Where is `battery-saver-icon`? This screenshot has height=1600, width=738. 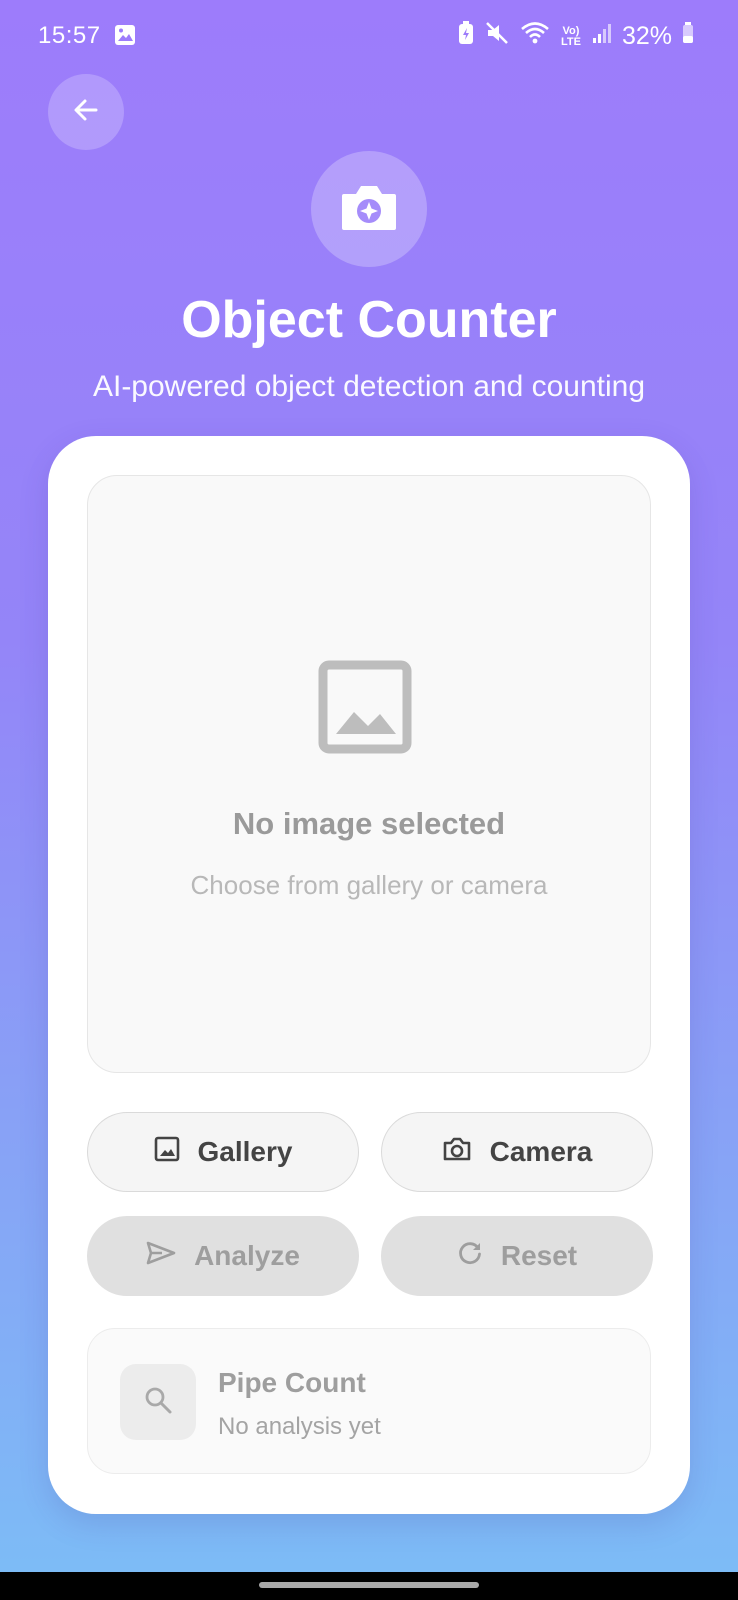
battery-saver-icon is located at coordinates (466, 36).